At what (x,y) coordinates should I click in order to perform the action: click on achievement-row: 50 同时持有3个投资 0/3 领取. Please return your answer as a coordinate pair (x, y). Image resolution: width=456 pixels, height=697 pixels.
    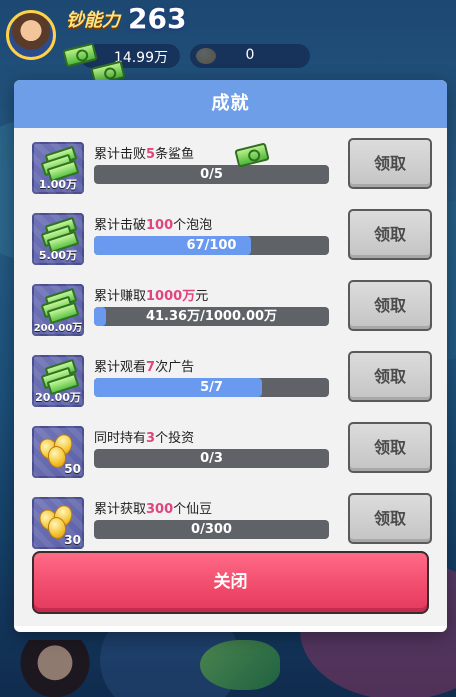
    Looking at the image, I should click on (230, 454).